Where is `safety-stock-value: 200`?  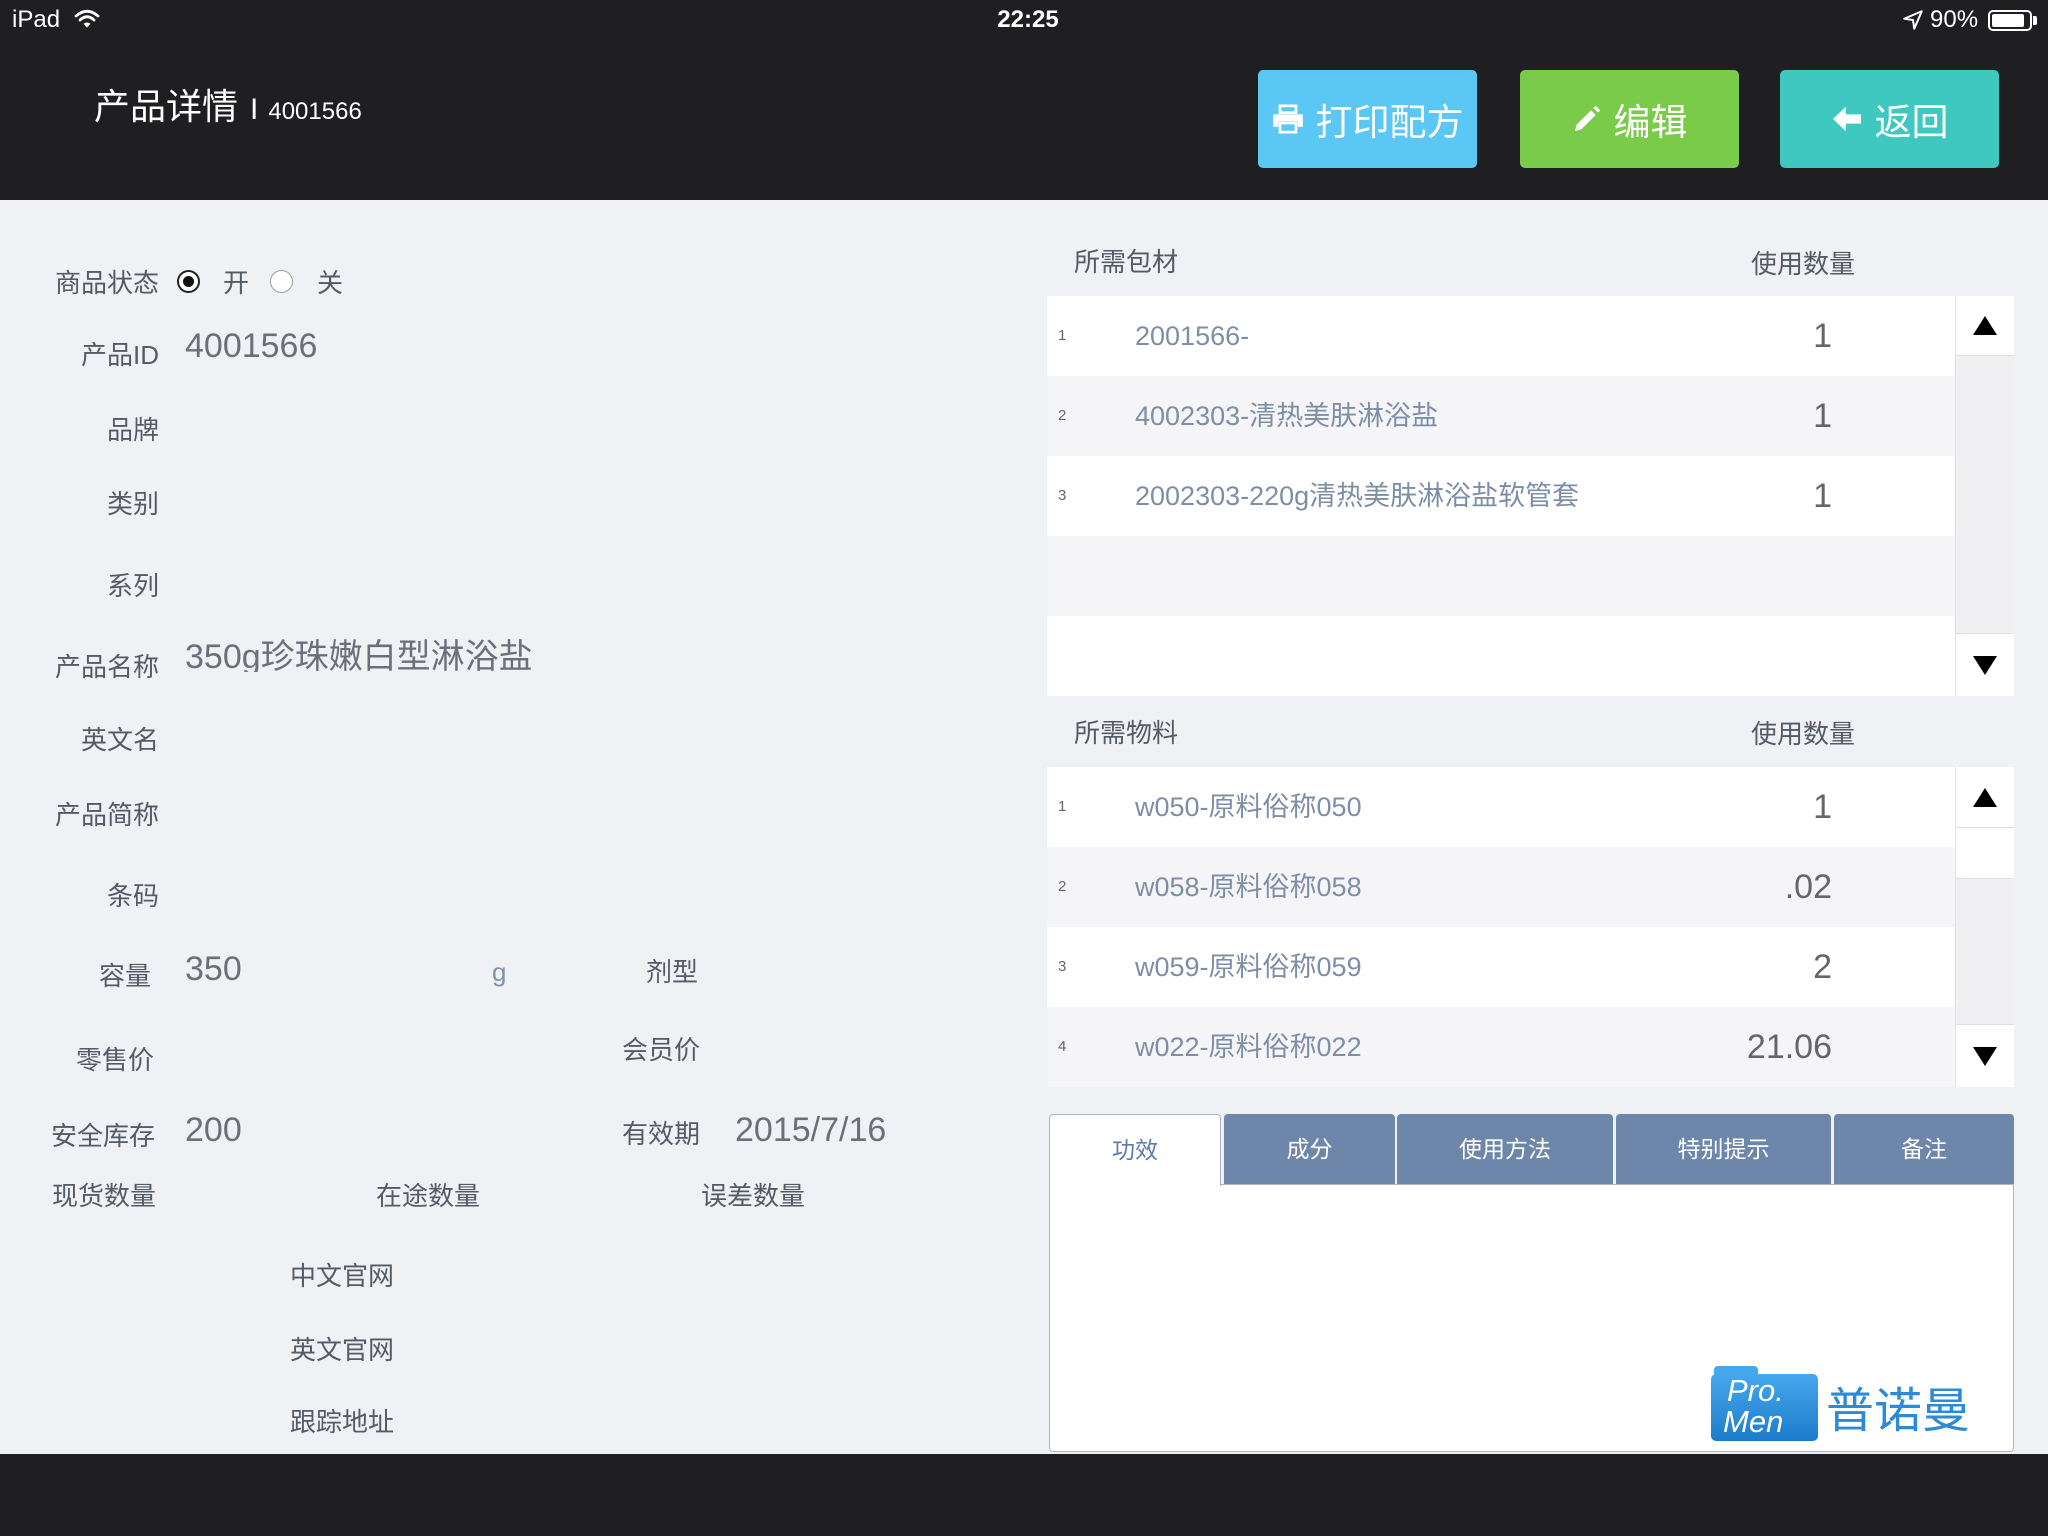 safety-stock-value: 200 is located at coordinates (213, 1130).